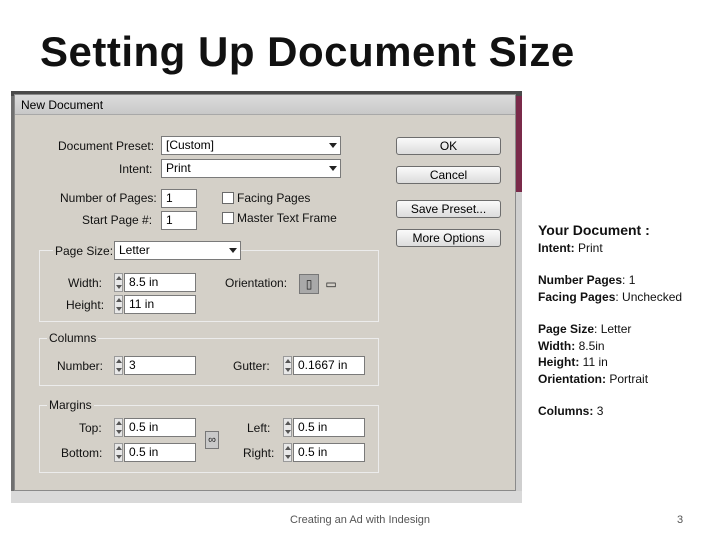  What do you see at coordinates (287, 427) in the screenshot?
I see `left-margin-stepper` at bounding box center [287, 427].